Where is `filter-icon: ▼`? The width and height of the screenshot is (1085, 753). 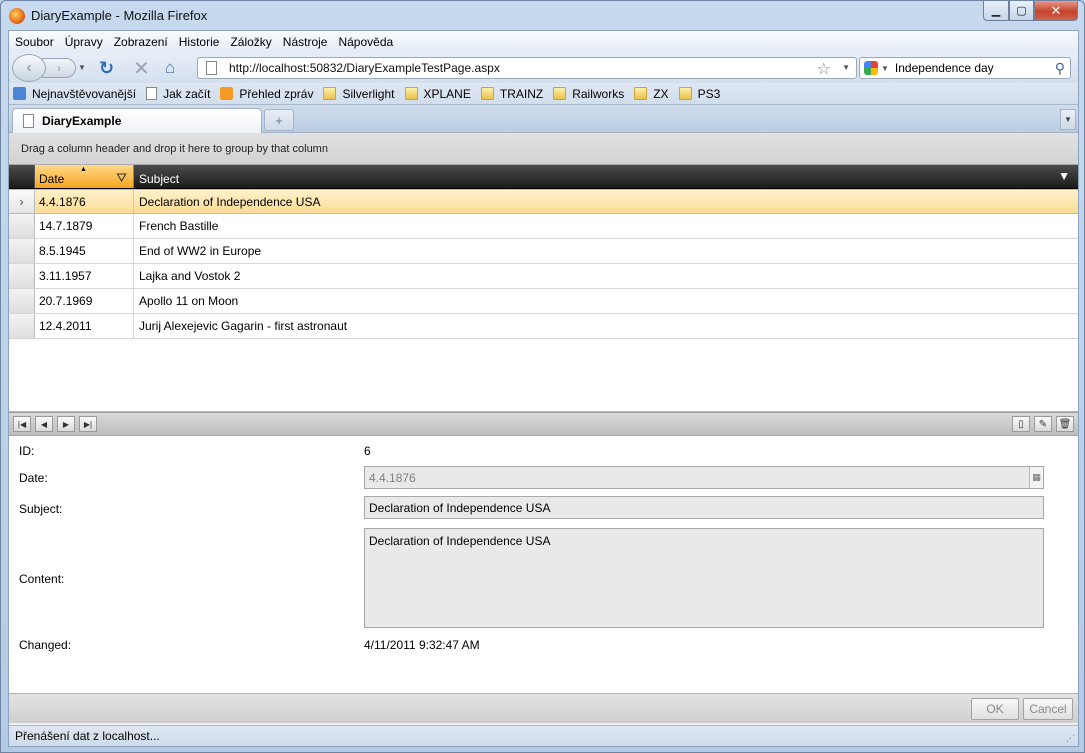
filter-icon: ▼ is located at coordinates (1064, 176).